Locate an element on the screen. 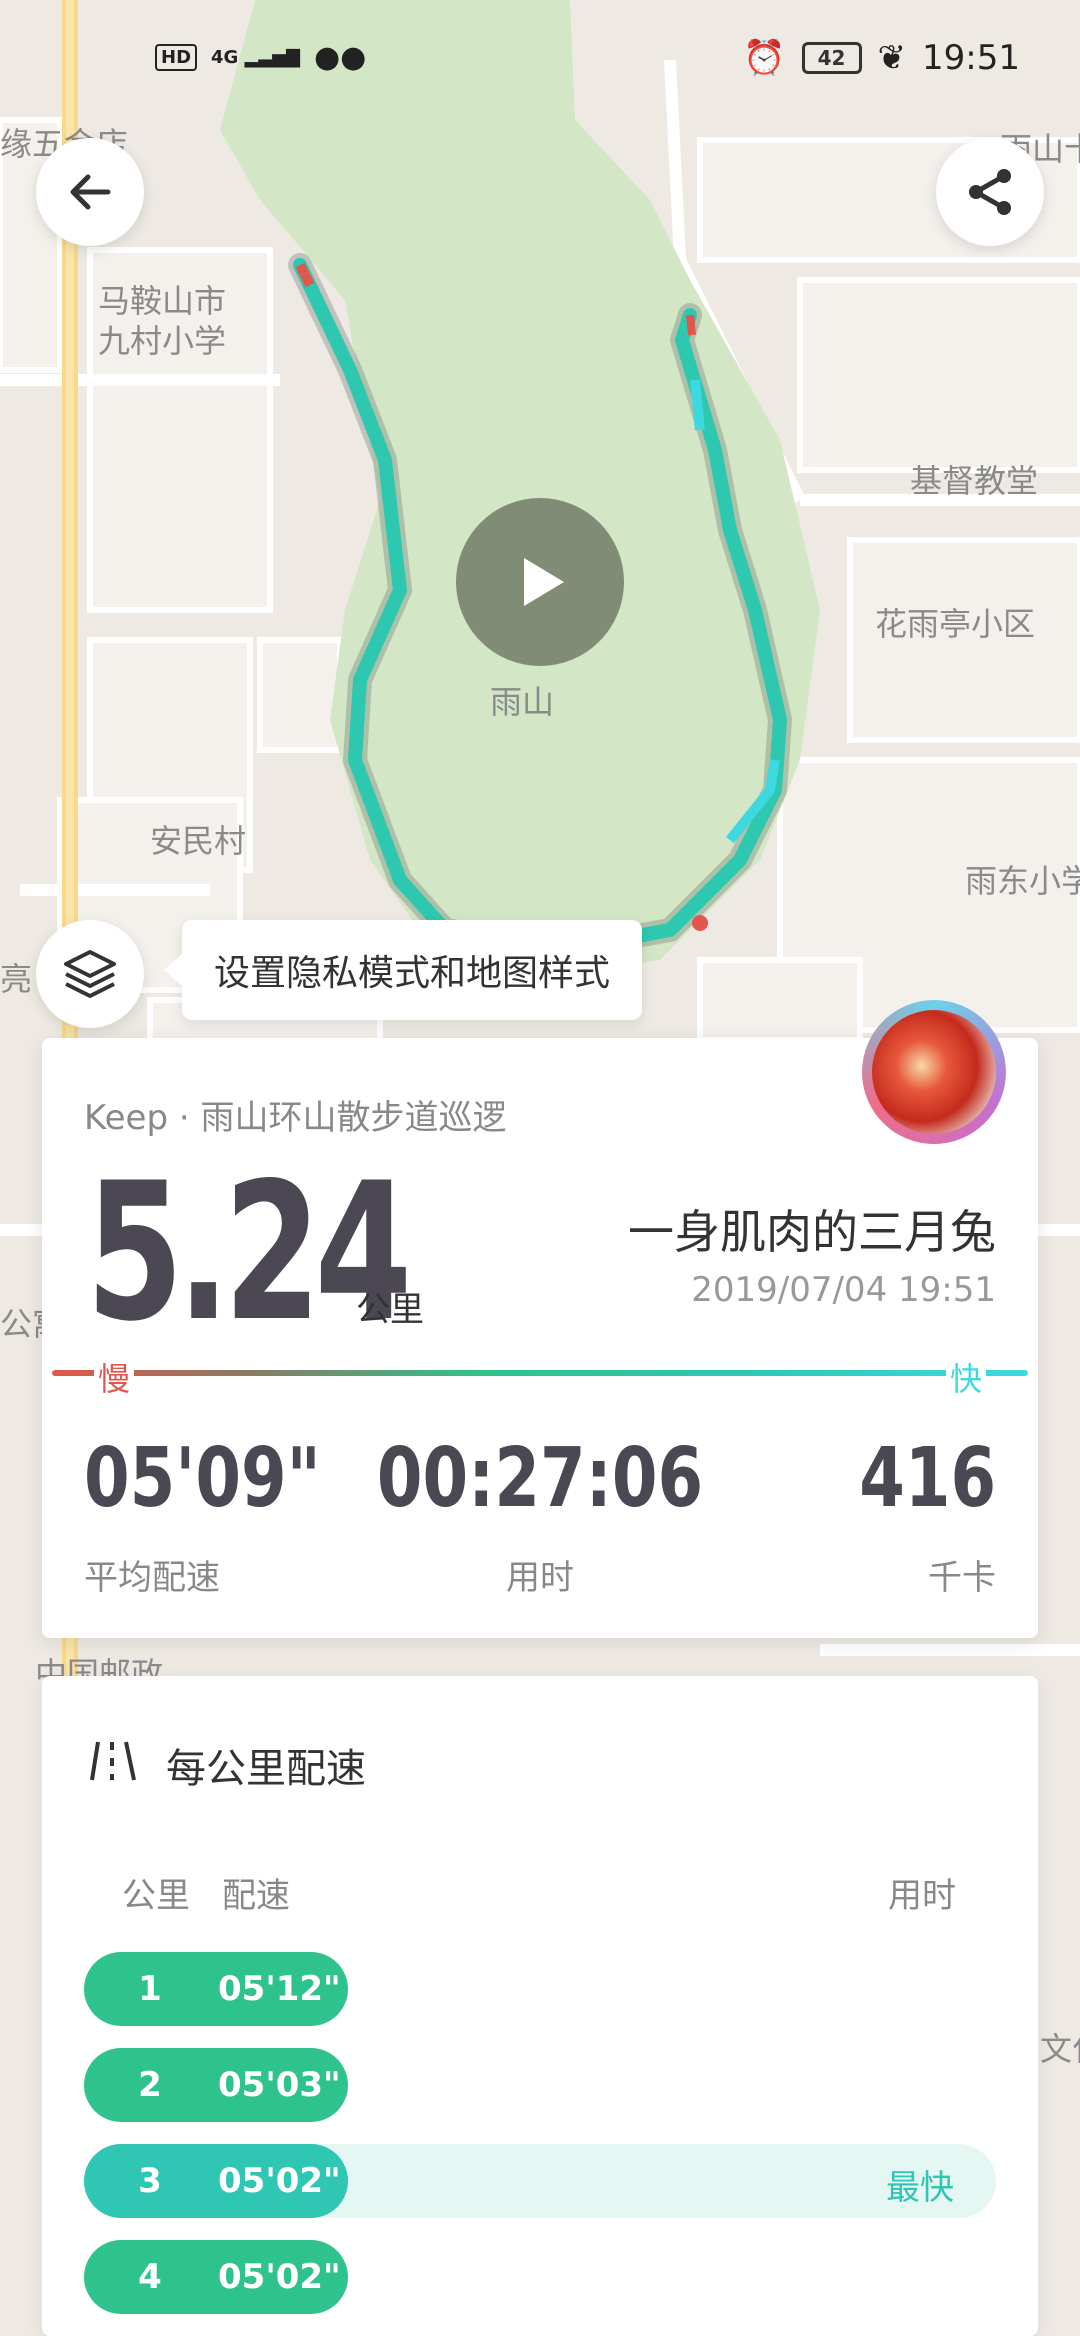 The image size is (1080, 2336). back-button is located at coordinates (90, 192).